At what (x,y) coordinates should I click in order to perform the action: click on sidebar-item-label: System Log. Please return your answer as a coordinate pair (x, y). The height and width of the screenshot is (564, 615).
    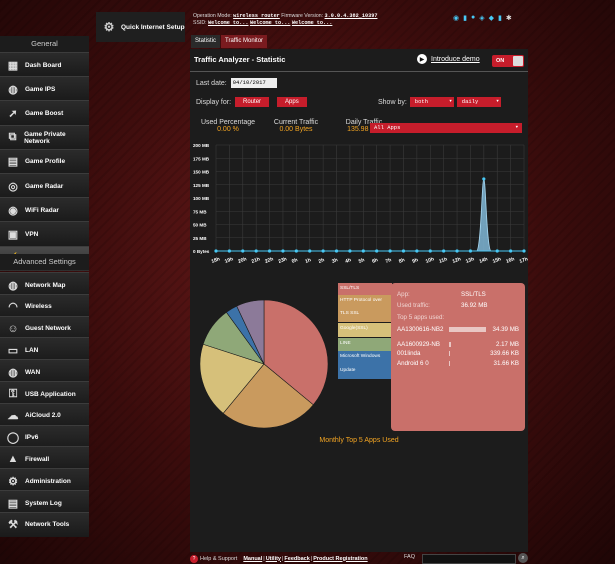
    Looking at the image, I should click on (43, 503).